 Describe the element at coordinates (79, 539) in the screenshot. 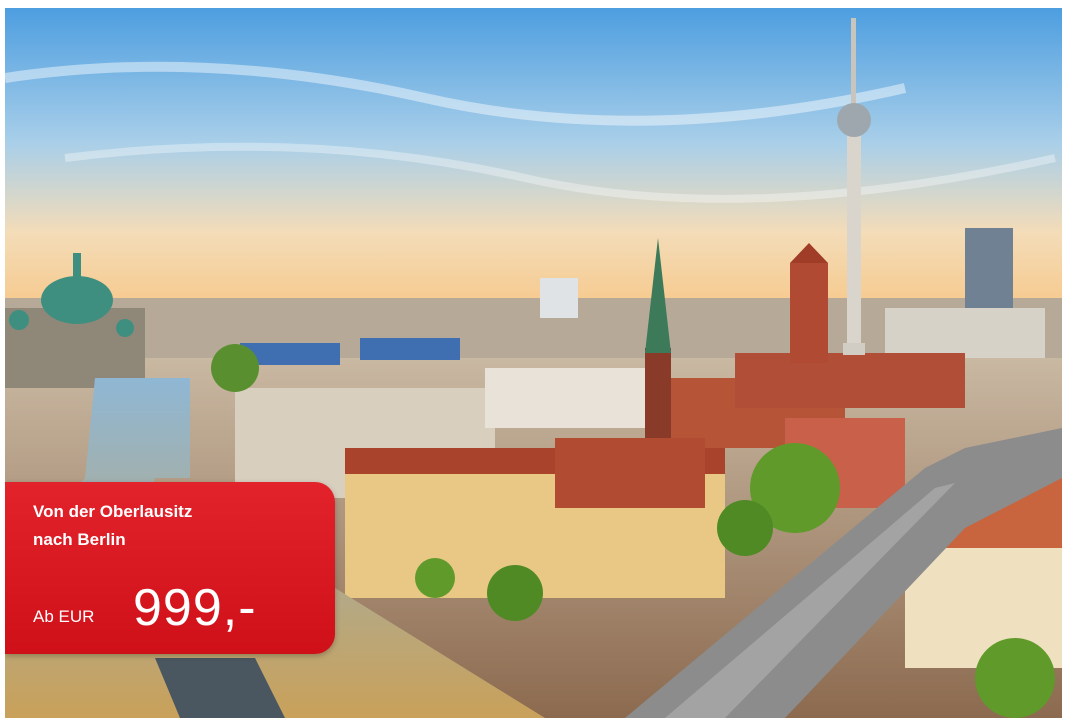

I see `offer-headline-line-2: nach Berlin` at that location.